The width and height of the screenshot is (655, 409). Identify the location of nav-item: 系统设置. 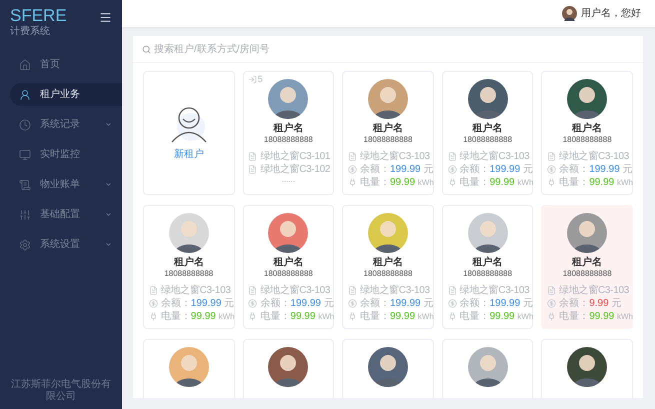
(66, 244).